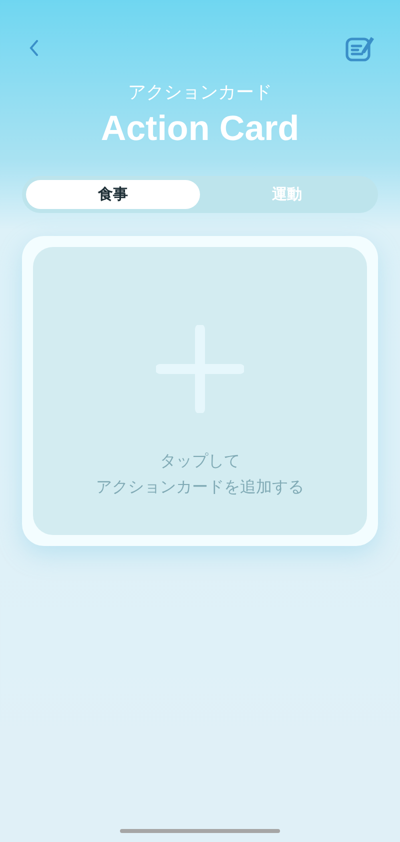 This screenshot has height=842, width=400. I want to click on page-subtitle: アクションカード, so click(200, 93).